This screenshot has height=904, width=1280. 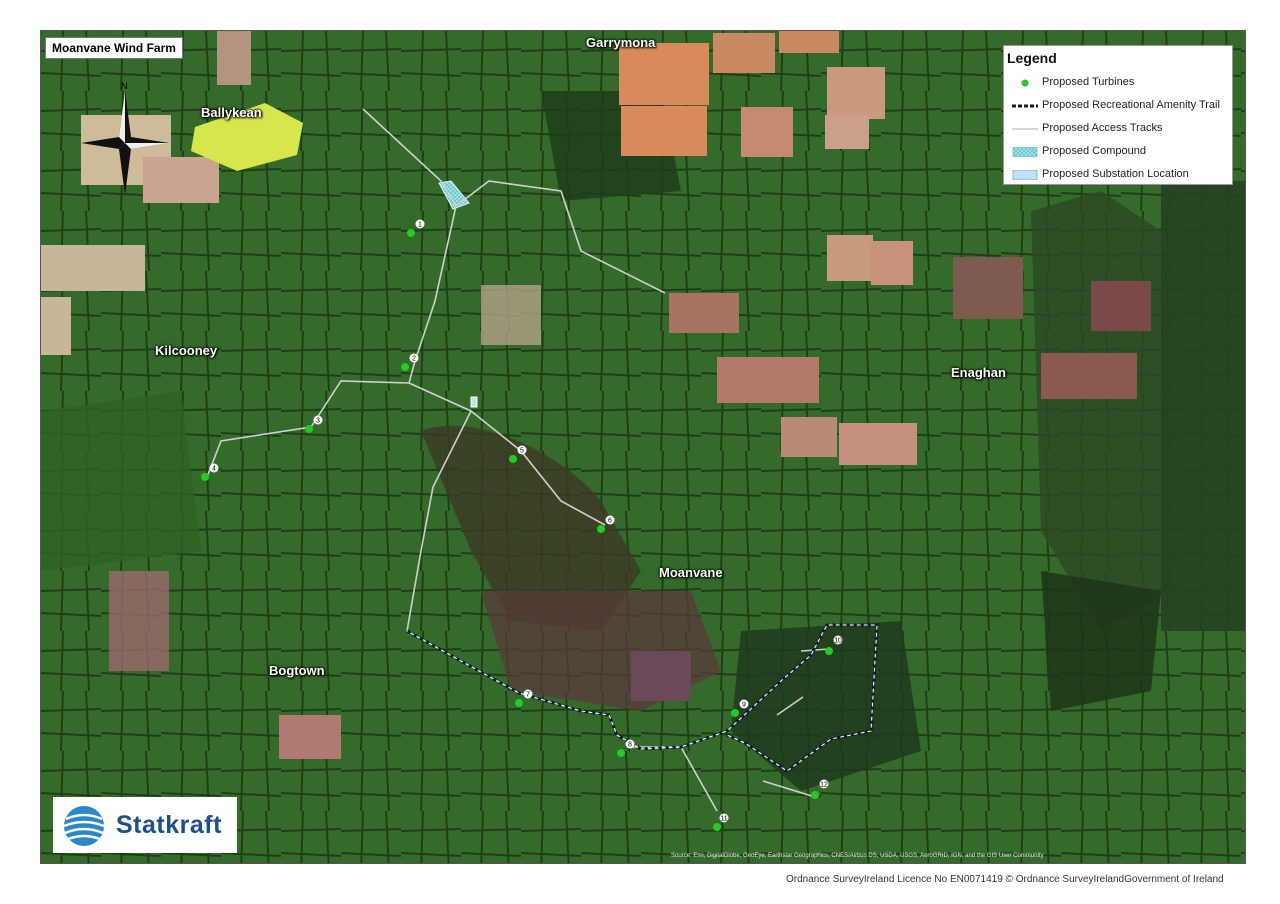 What do you see at coordinates (824, 785) in the screenshot?
I see `turbine-number: 12` at bounding box center [824, 785].